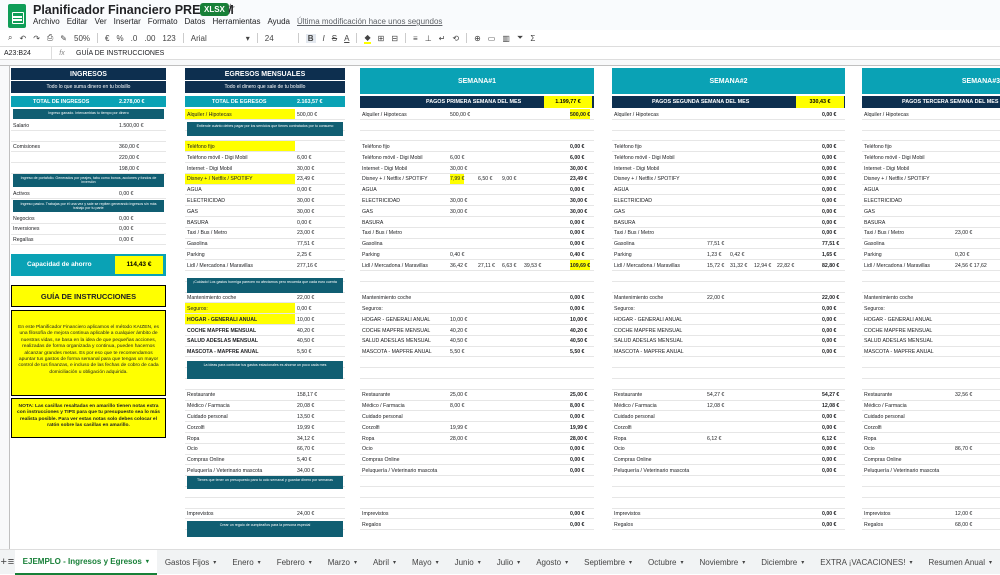  I want to click on star-icon: ☆, so click(230, 8).